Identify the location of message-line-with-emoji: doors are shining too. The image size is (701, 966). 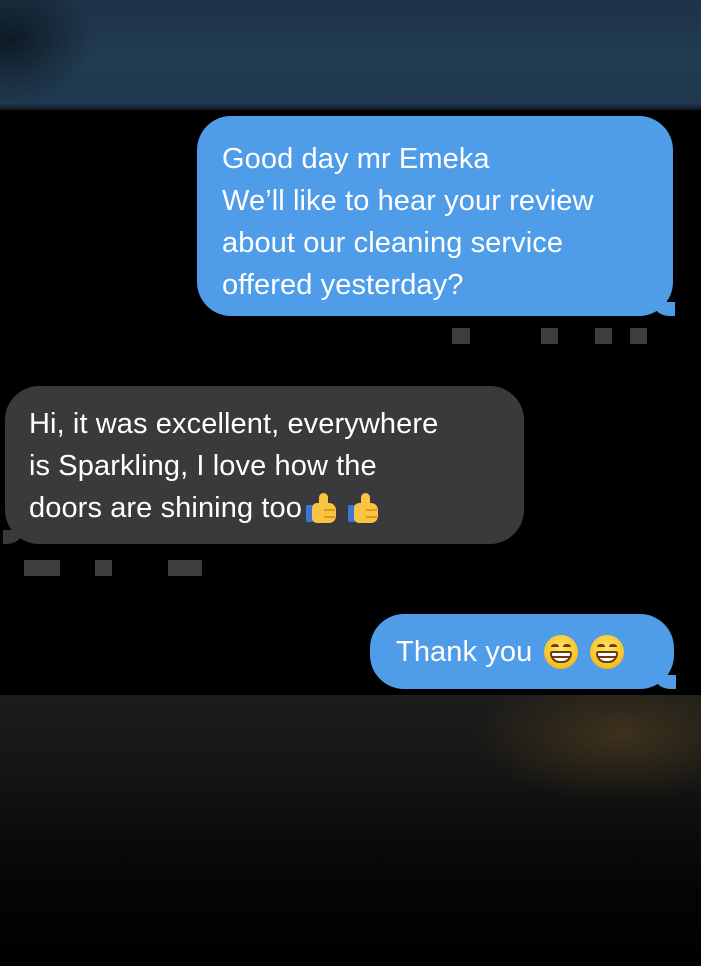
(205, 508).